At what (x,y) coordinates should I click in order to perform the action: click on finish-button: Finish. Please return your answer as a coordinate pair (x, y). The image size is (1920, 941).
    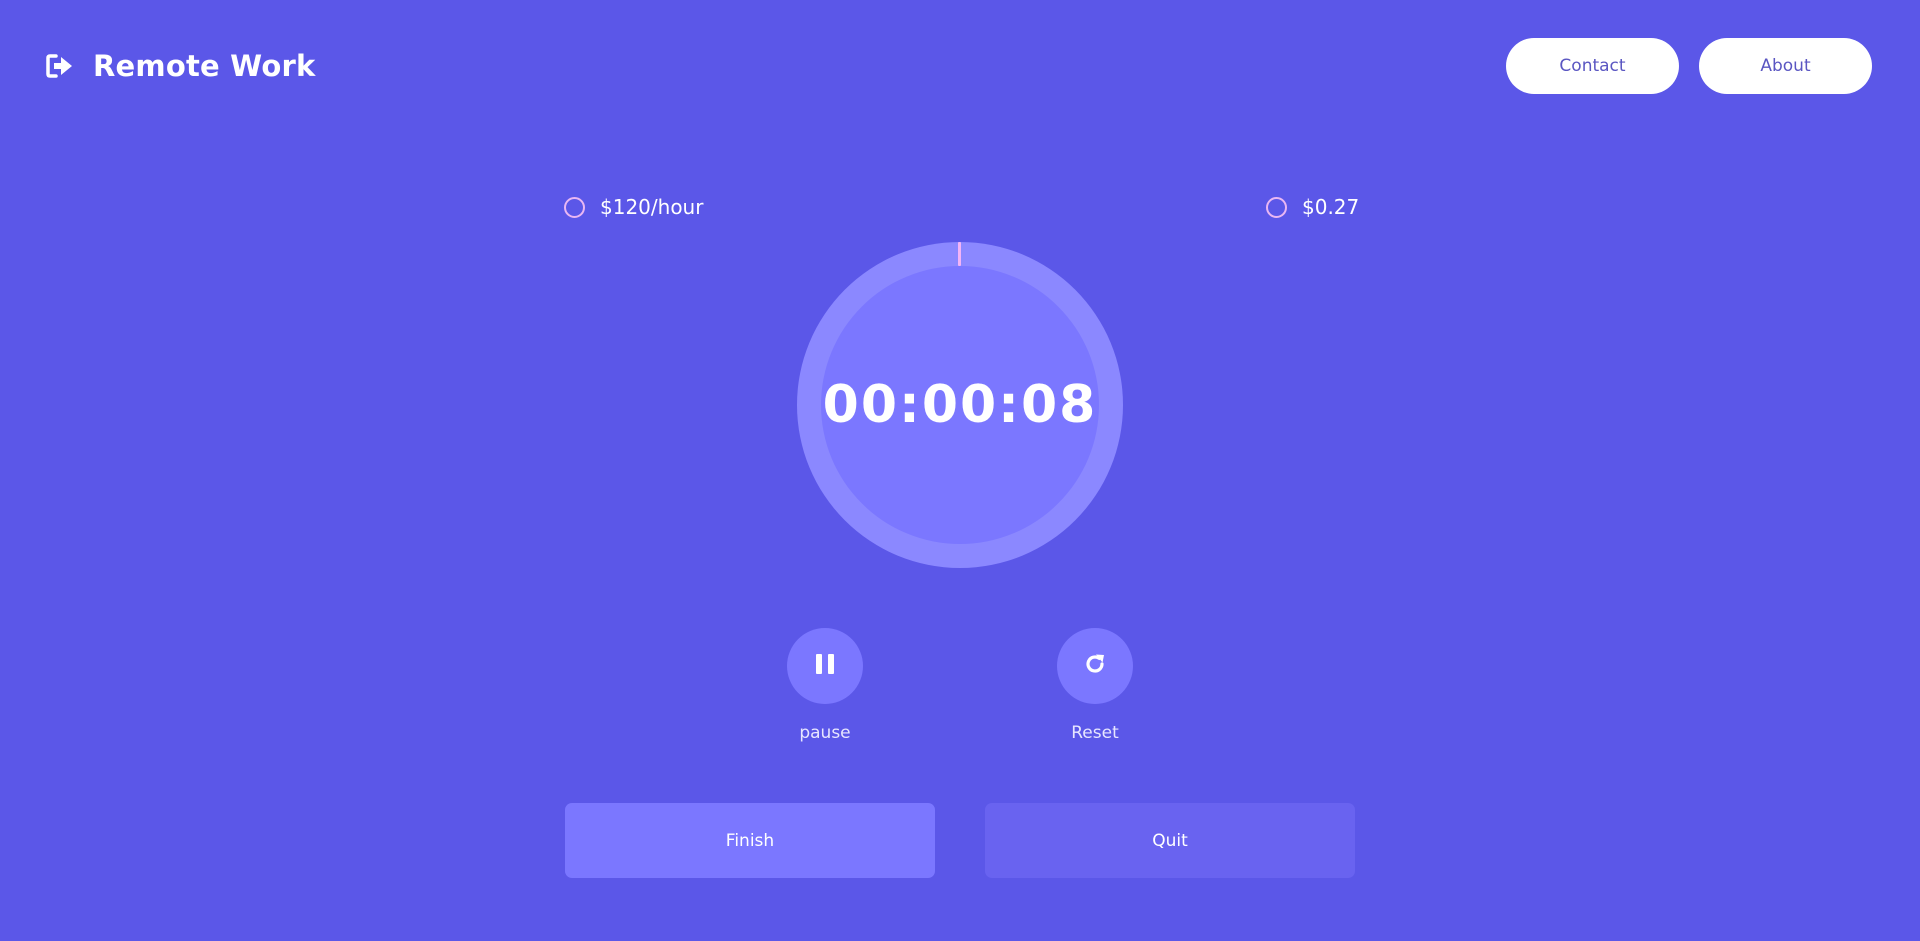
    Looking at the image, I should click on (750, 840).